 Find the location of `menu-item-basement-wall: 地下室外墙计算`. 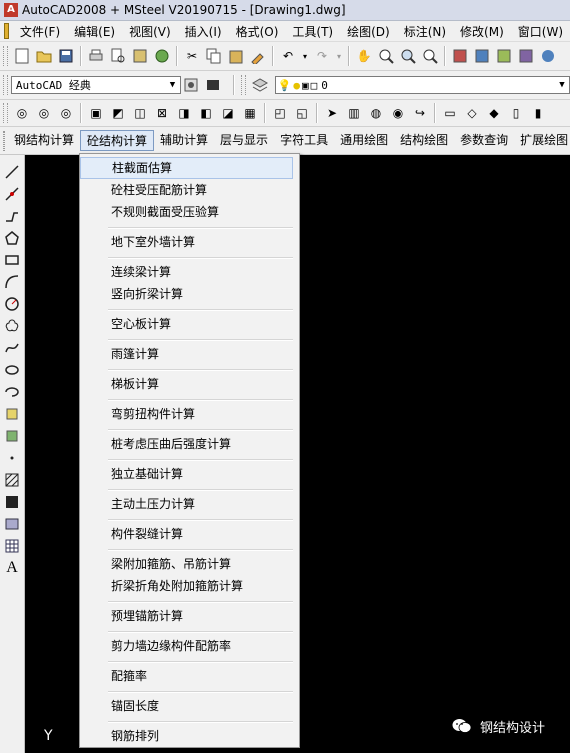

menu-item-basement-wall: 地下室外墙计算 is located at coordinates (186, 242).